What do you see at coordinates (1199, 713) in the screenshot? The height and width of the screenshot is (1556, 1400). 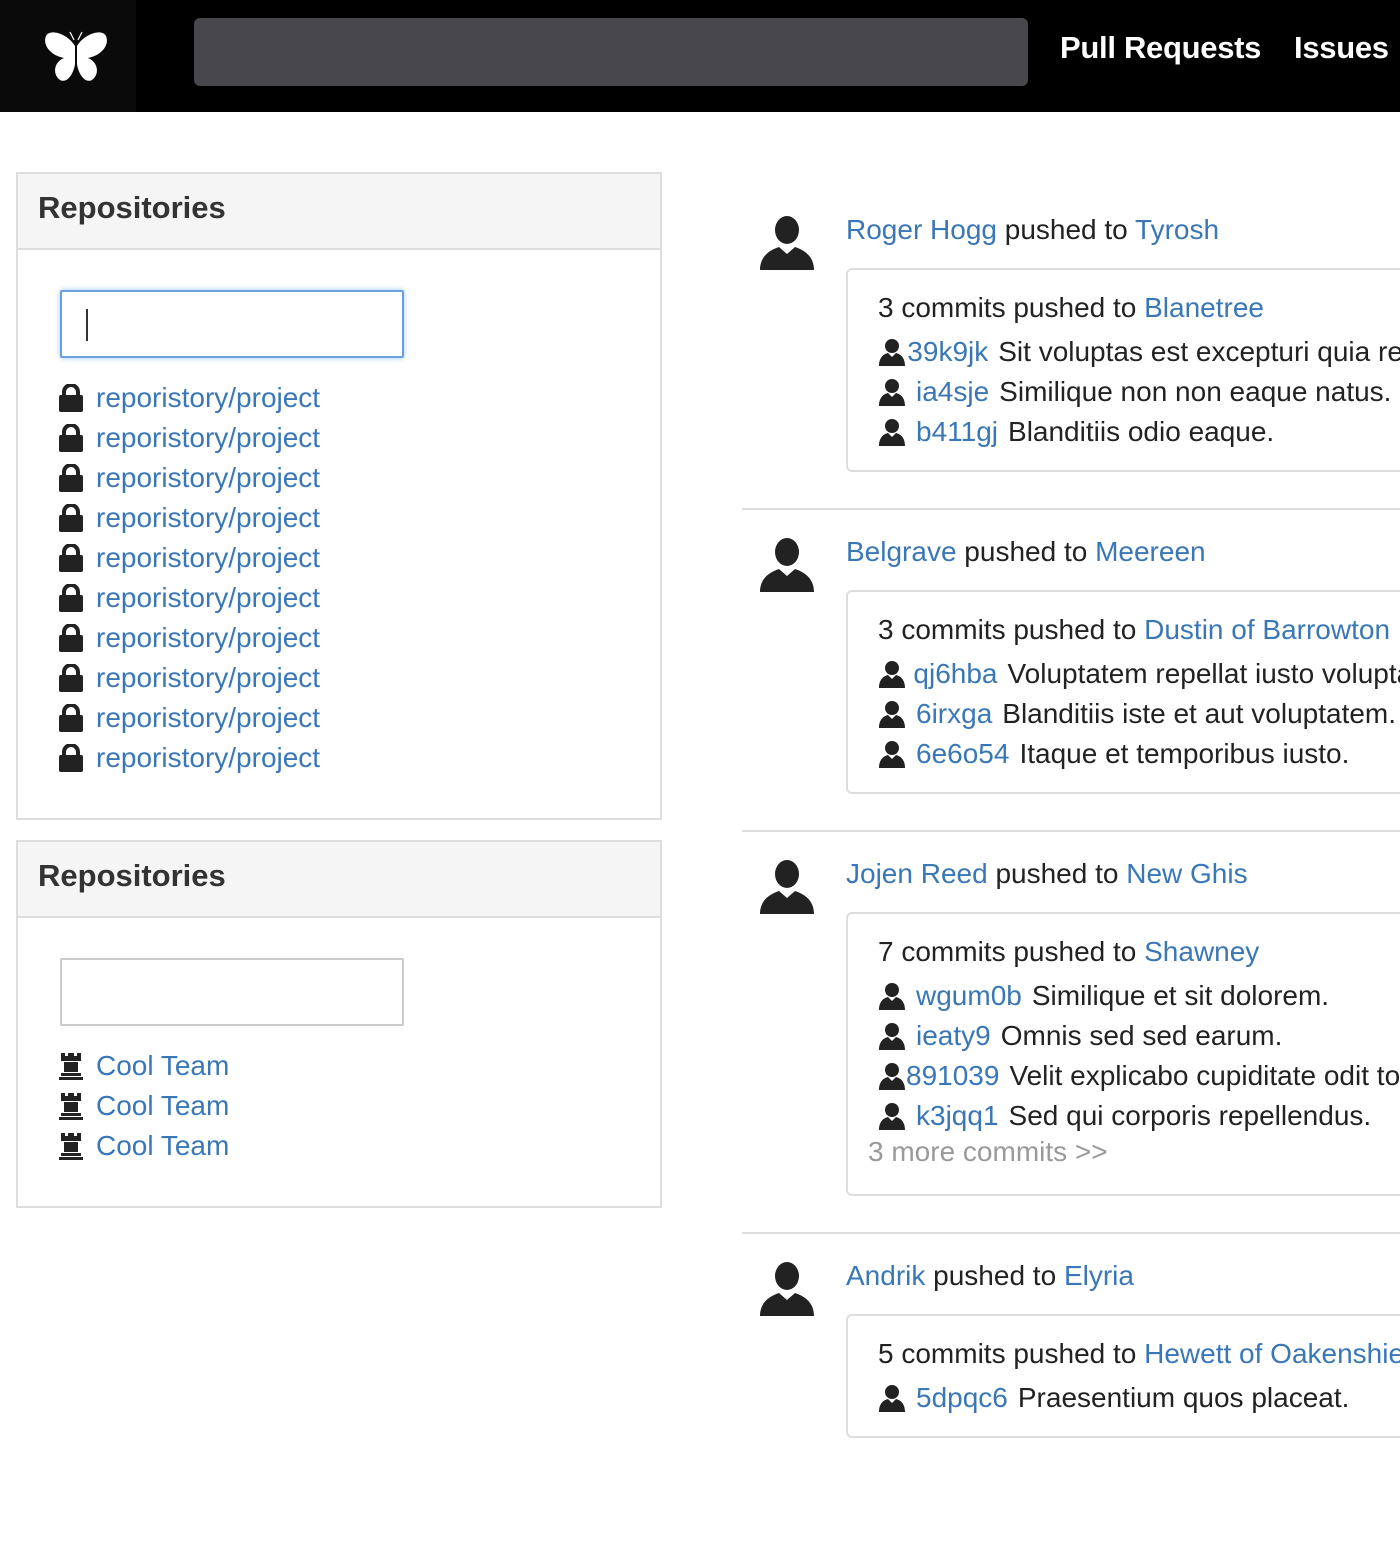 I see `commit-message: Blanditiis iste et aut voluptatem.` at bounding box center [1199, 713].